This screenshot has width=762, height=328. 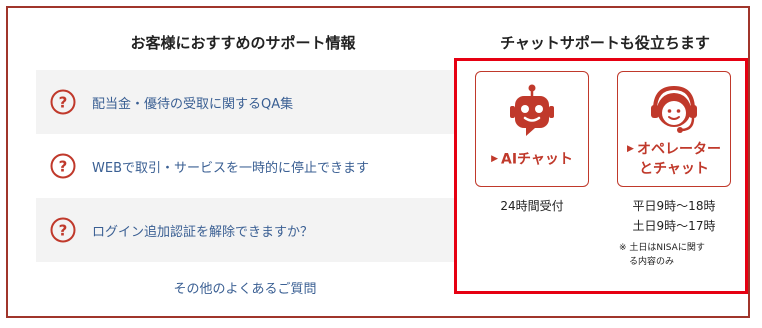 I want to click on ai-chat-hours: 24時間受付, so click(x=532, y=206).